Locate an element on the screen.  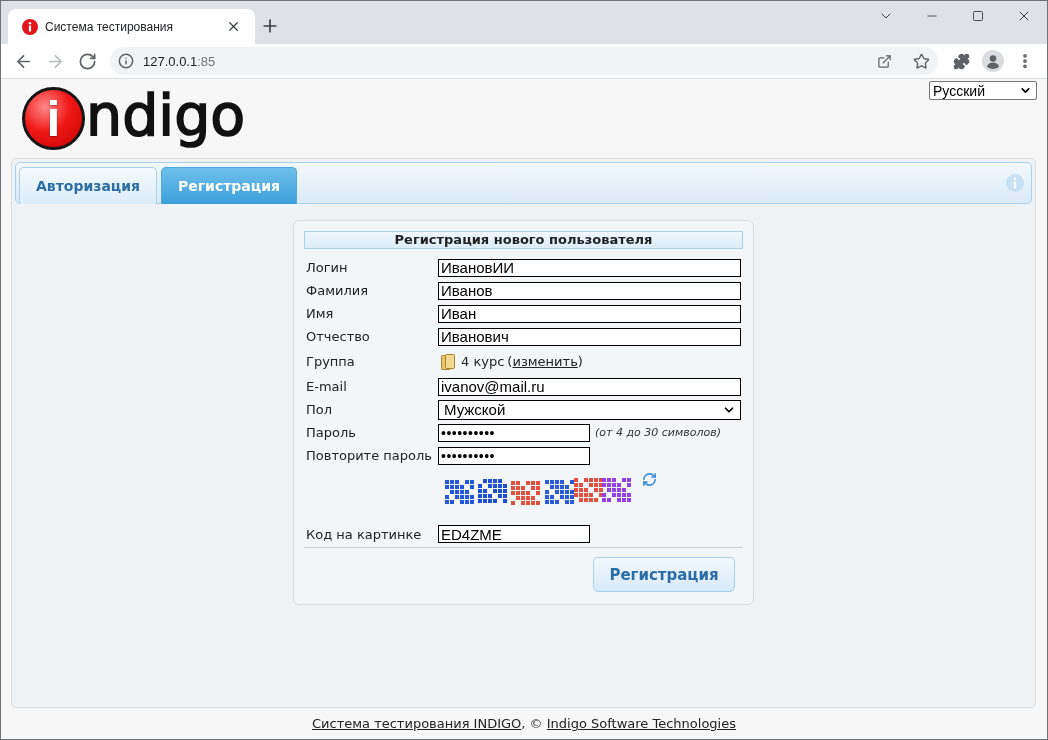
field-label: E-mail is located at coordinates (326, 386).